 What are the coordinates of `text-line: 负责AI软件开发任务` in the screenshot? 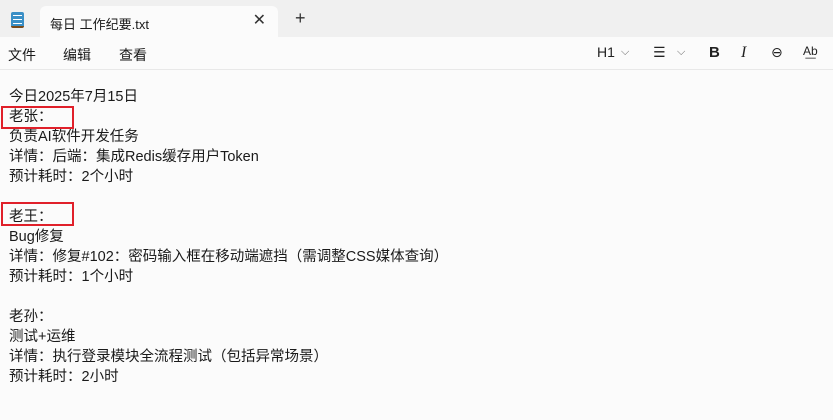 It's located at (74, 137).